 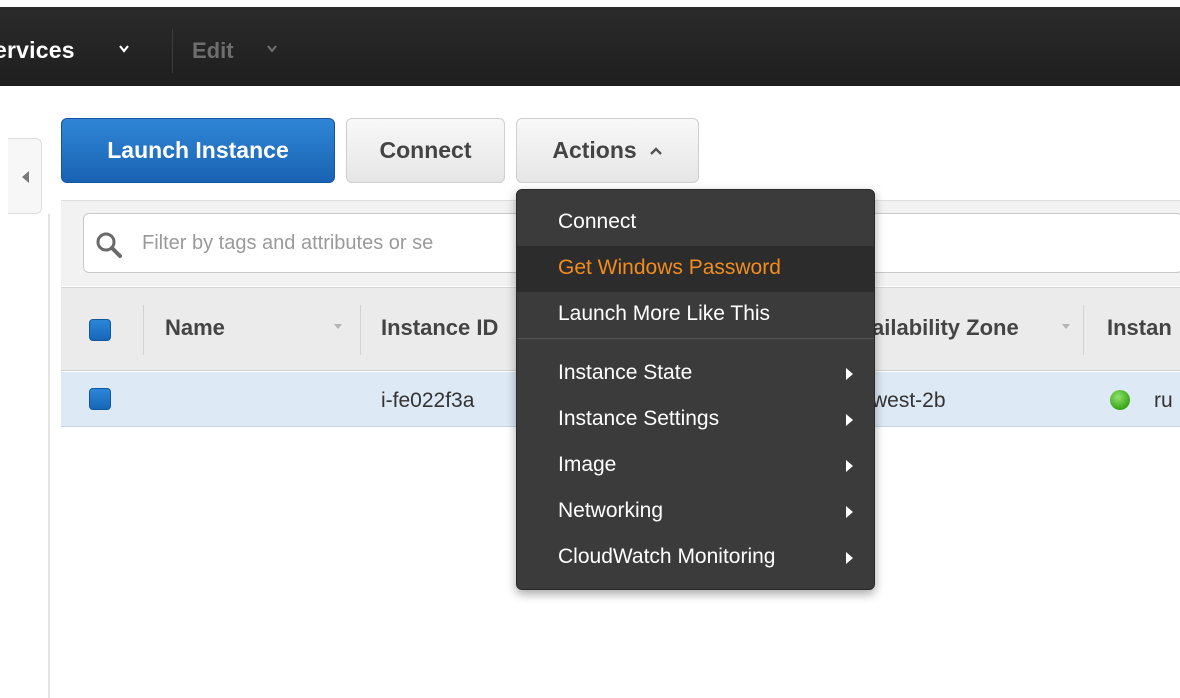 I want to click on connect-label: Connect, so click(x=425, y=150).